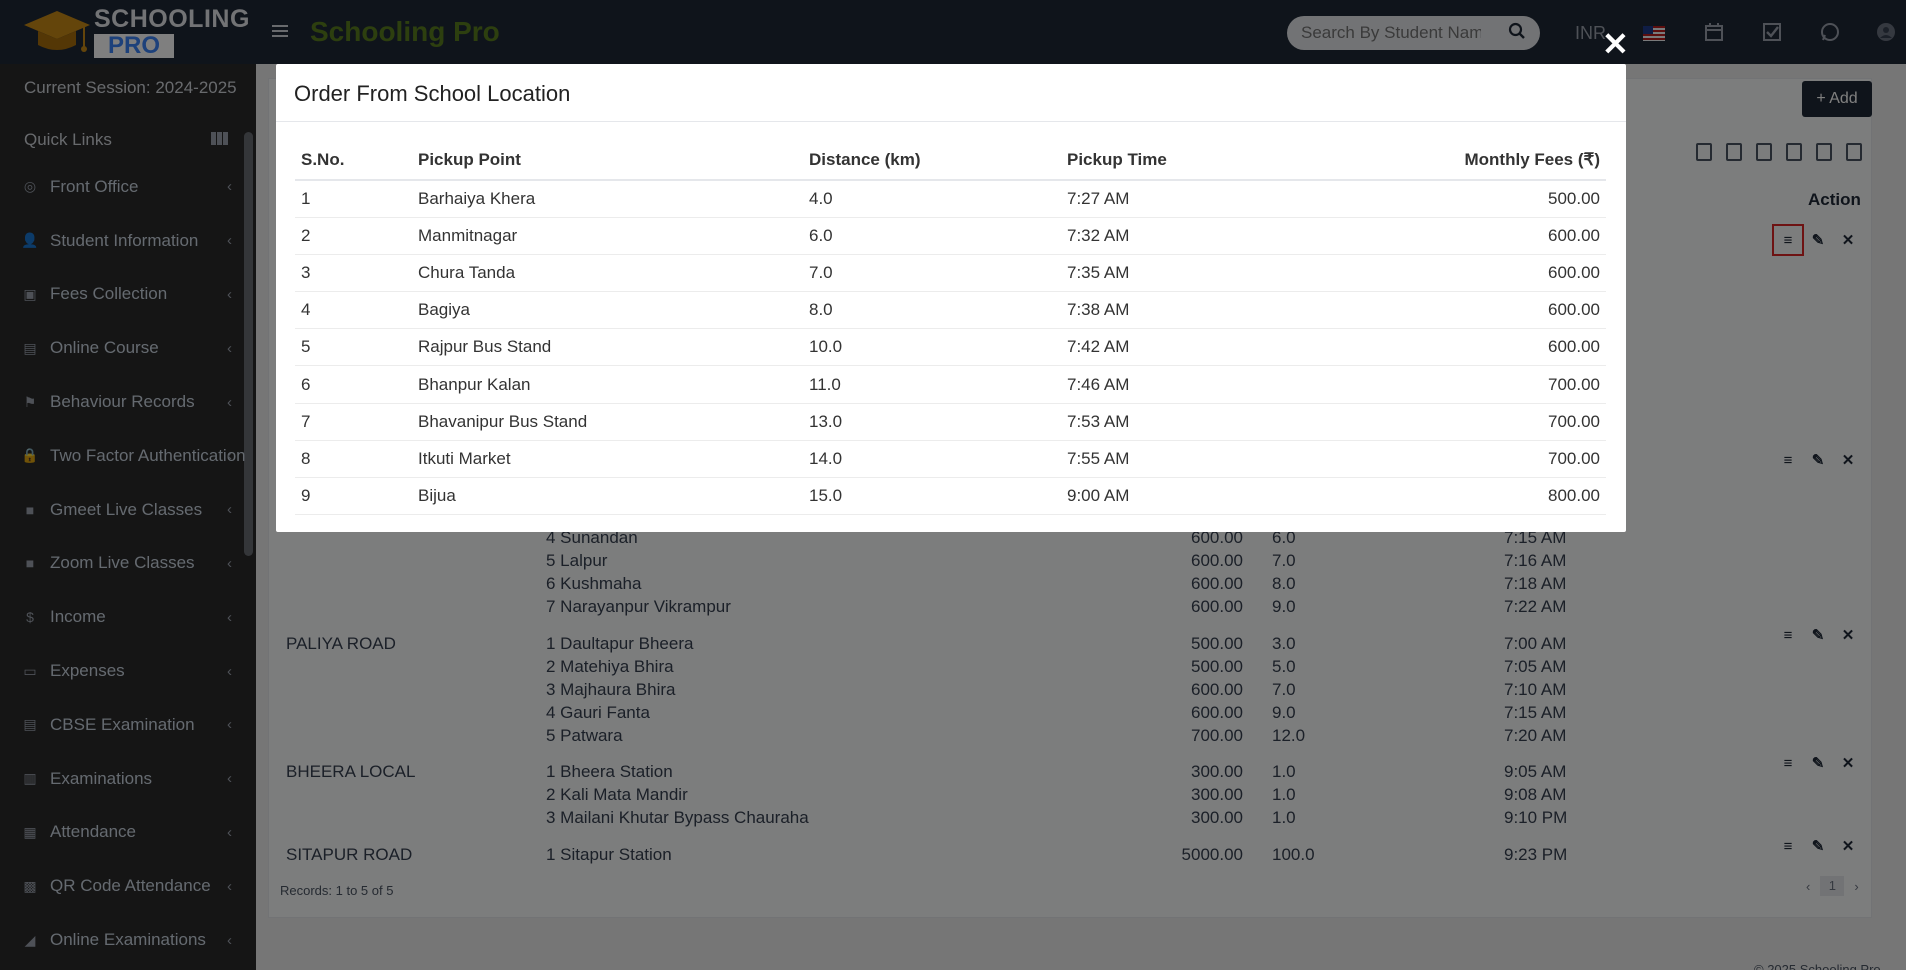 Image resolution: width=1906 pixels, height=970 pixels. I want to click on table-row: 2 Manmitnagar 6.0 7:32 AM 600.00, so click(950, 236).